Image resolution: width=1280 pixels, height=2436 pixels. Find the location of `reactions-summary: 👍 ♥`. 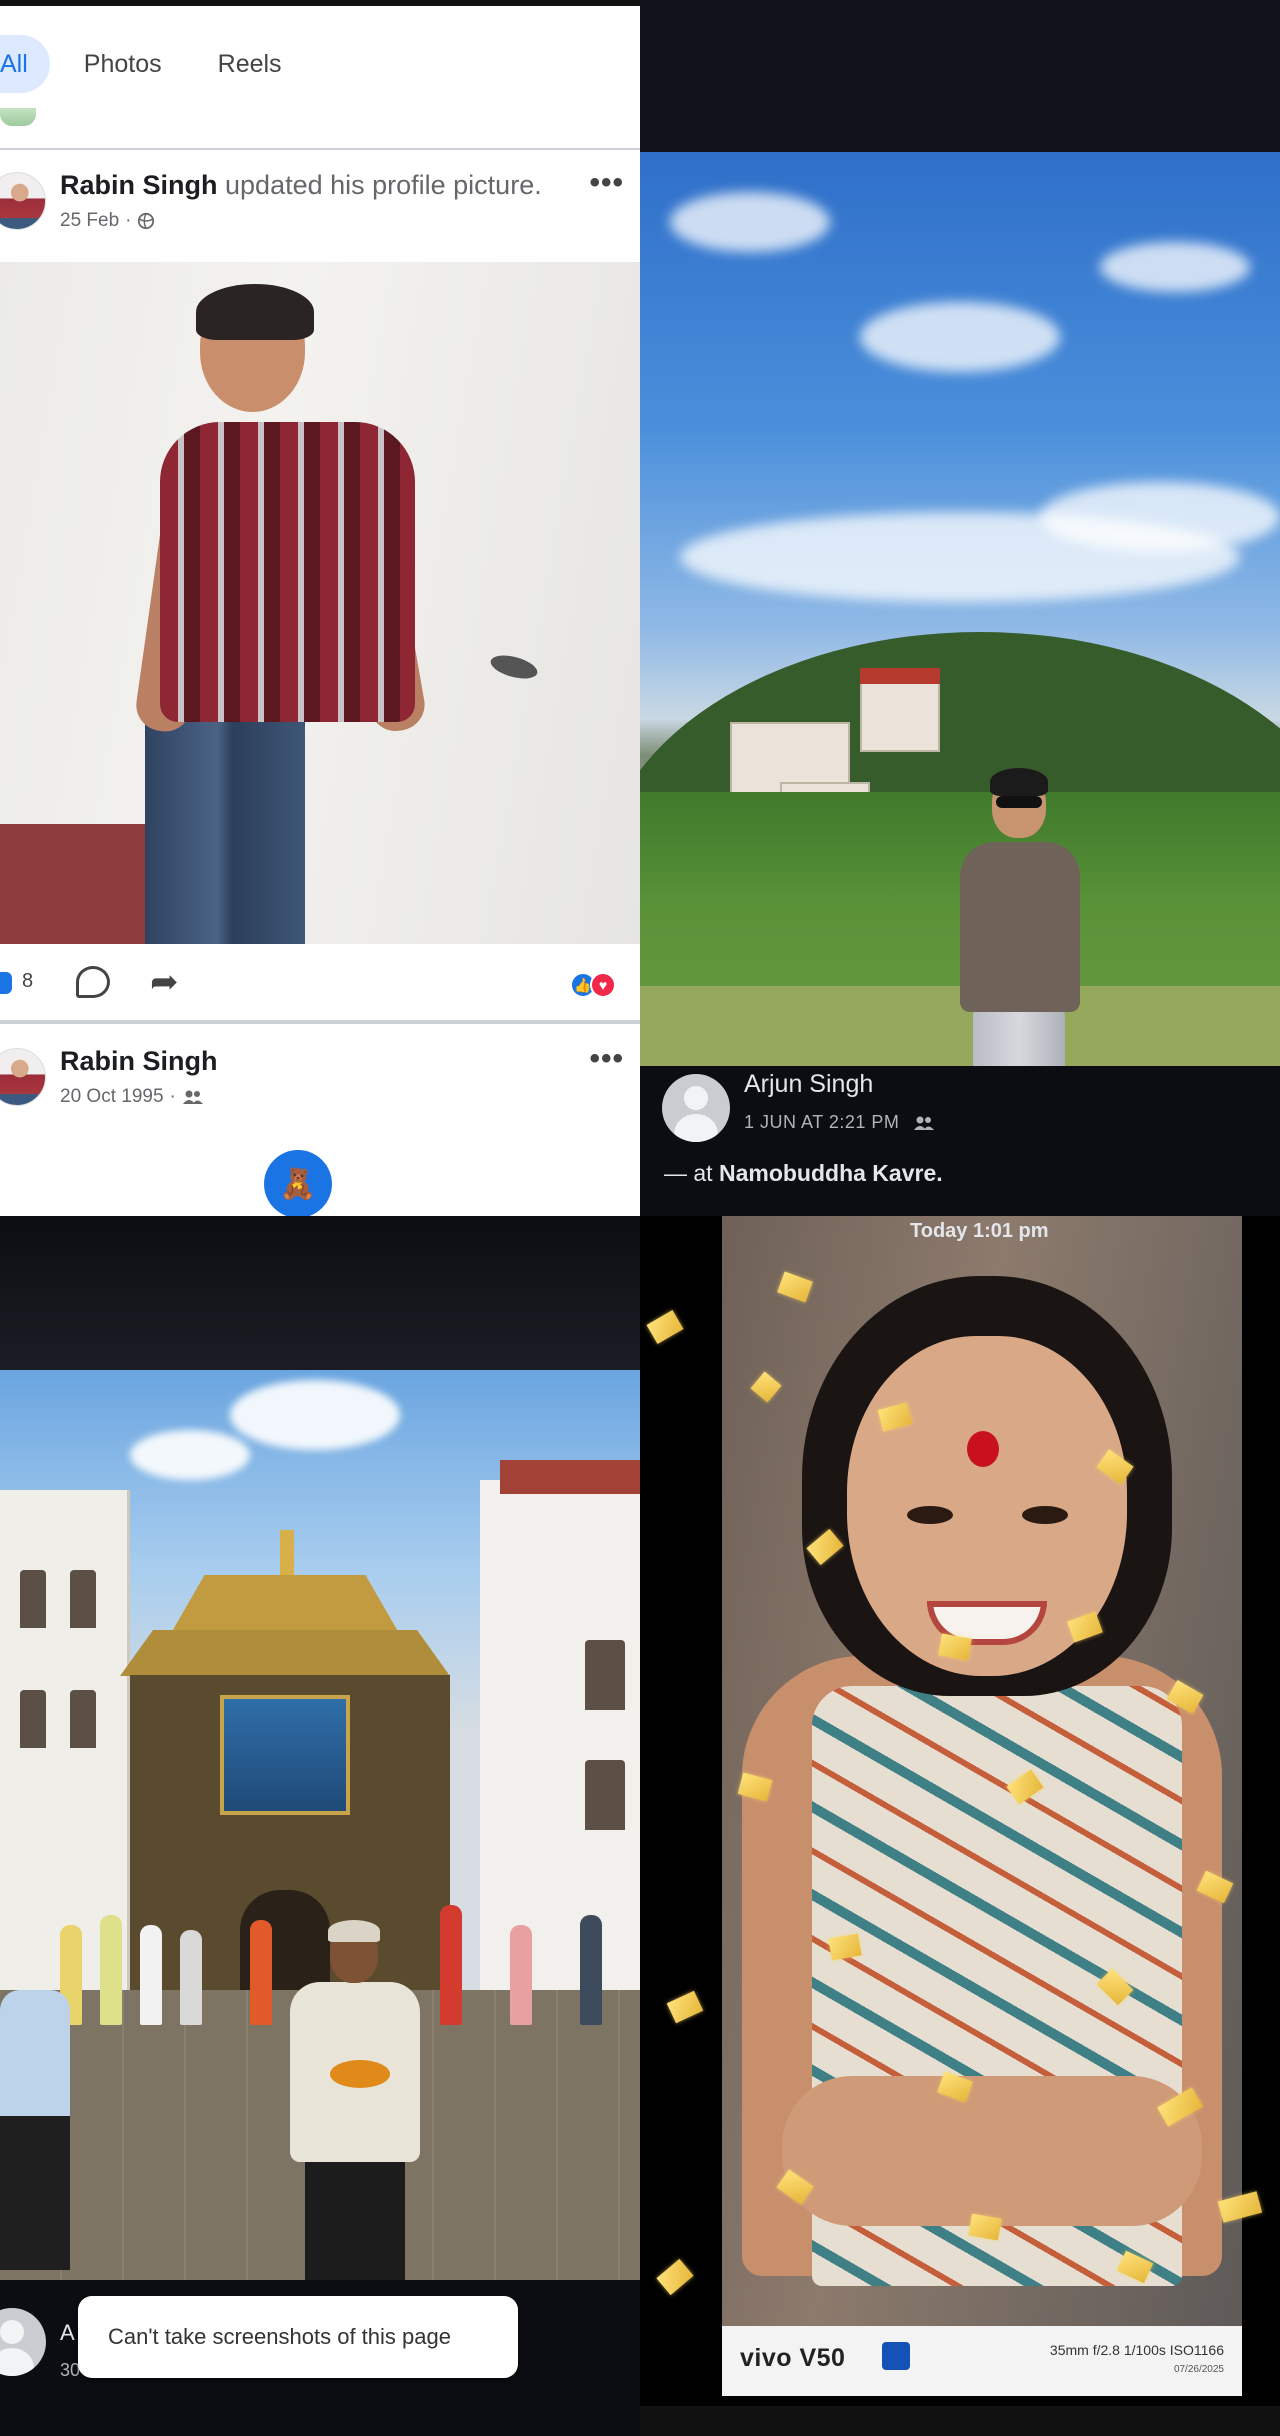

reactions-summary: 👍 ♥ is located at coordinates (593, 985).